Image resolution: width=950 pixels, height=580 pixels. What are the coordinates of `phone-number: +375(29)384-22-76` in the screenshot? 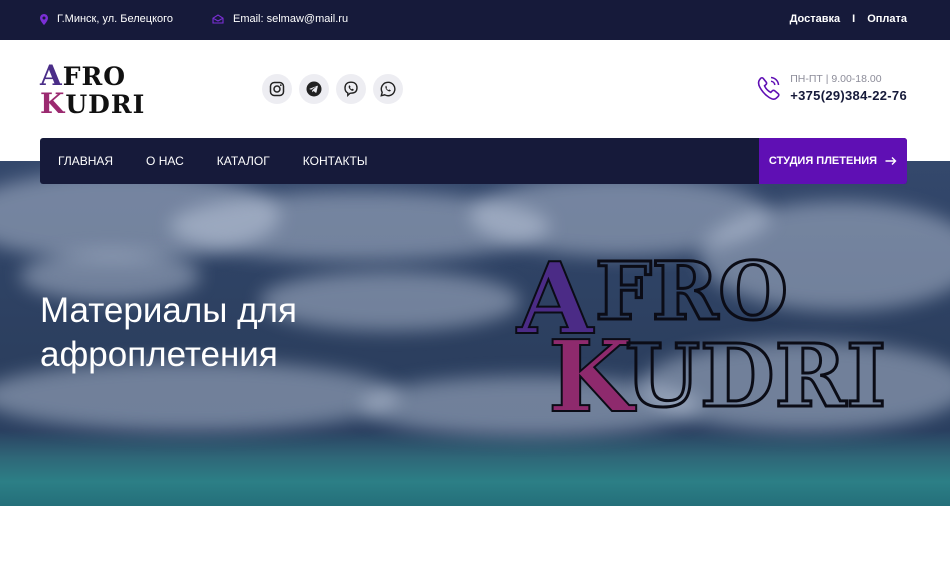 It's located at (848, 95).